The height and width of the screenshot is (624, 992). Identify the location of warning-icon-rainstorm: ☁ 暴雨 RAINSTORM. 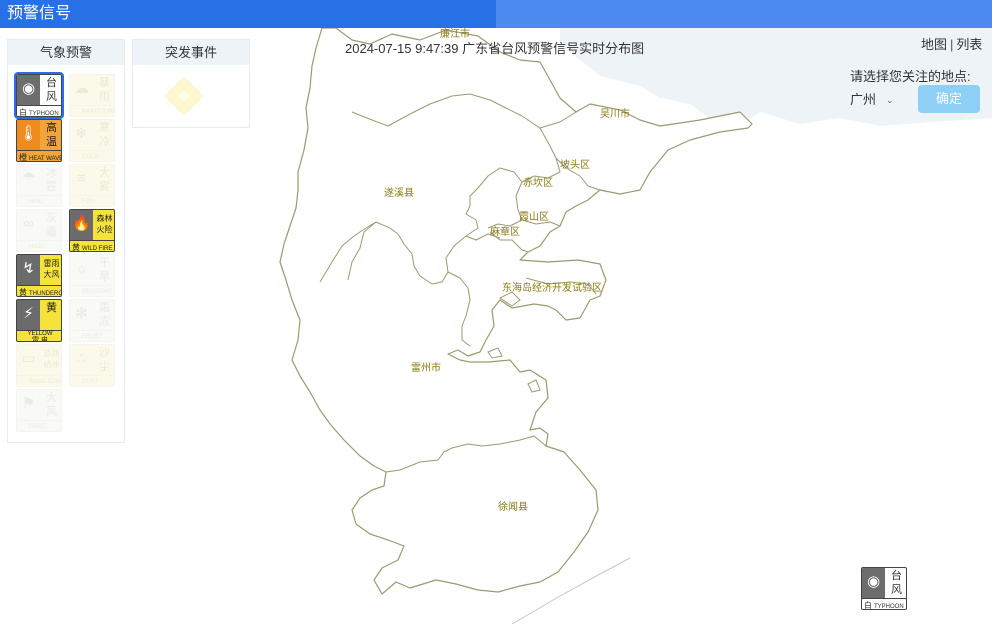
(92, 95).